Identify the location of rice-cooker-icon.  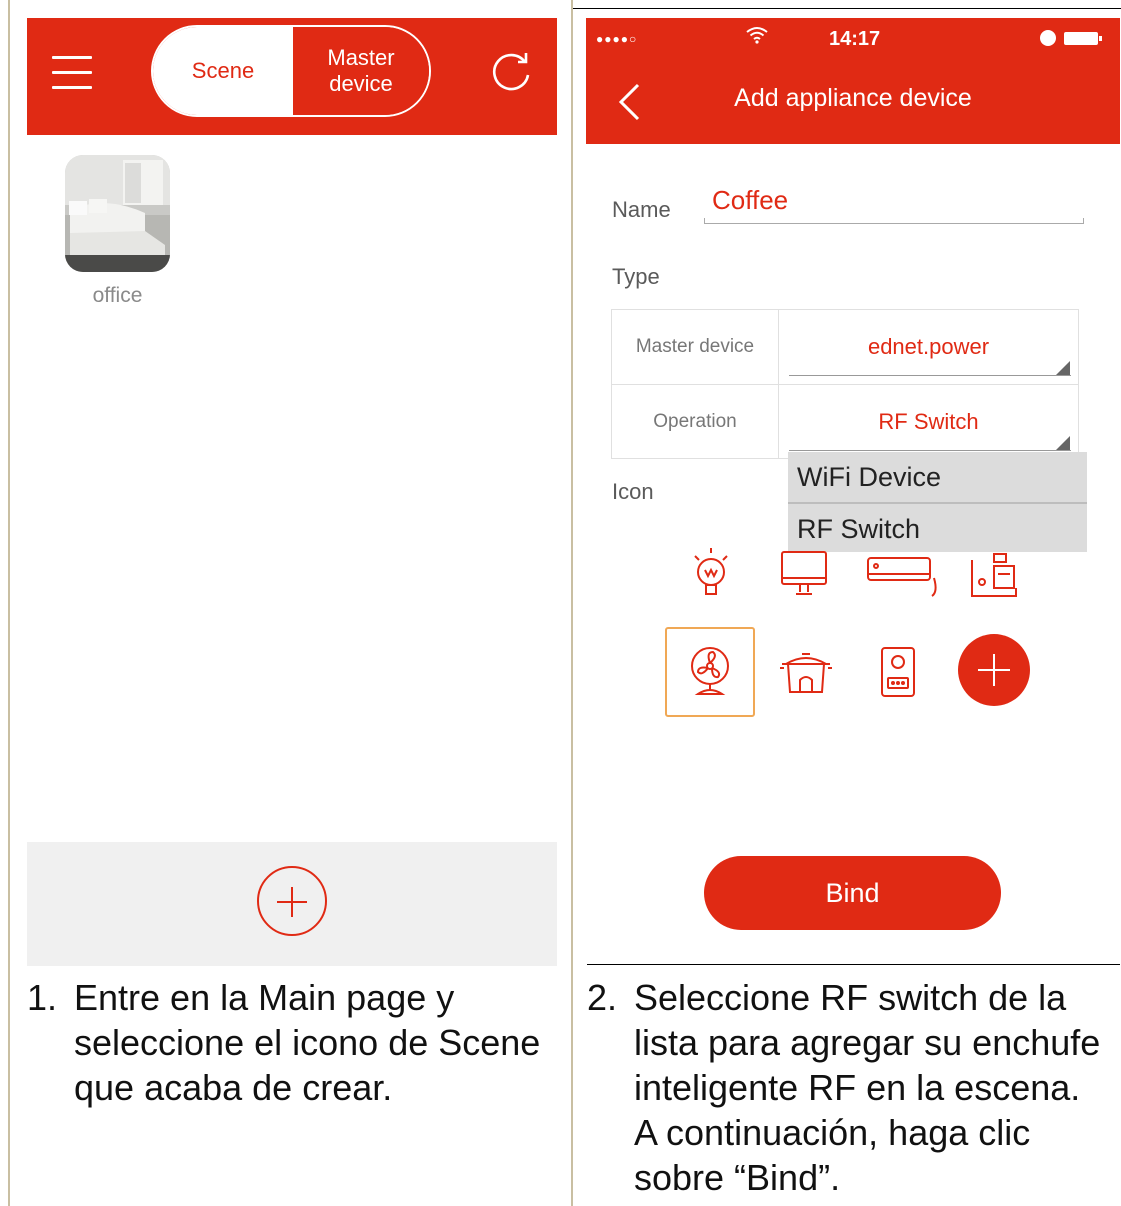
(806, 672).